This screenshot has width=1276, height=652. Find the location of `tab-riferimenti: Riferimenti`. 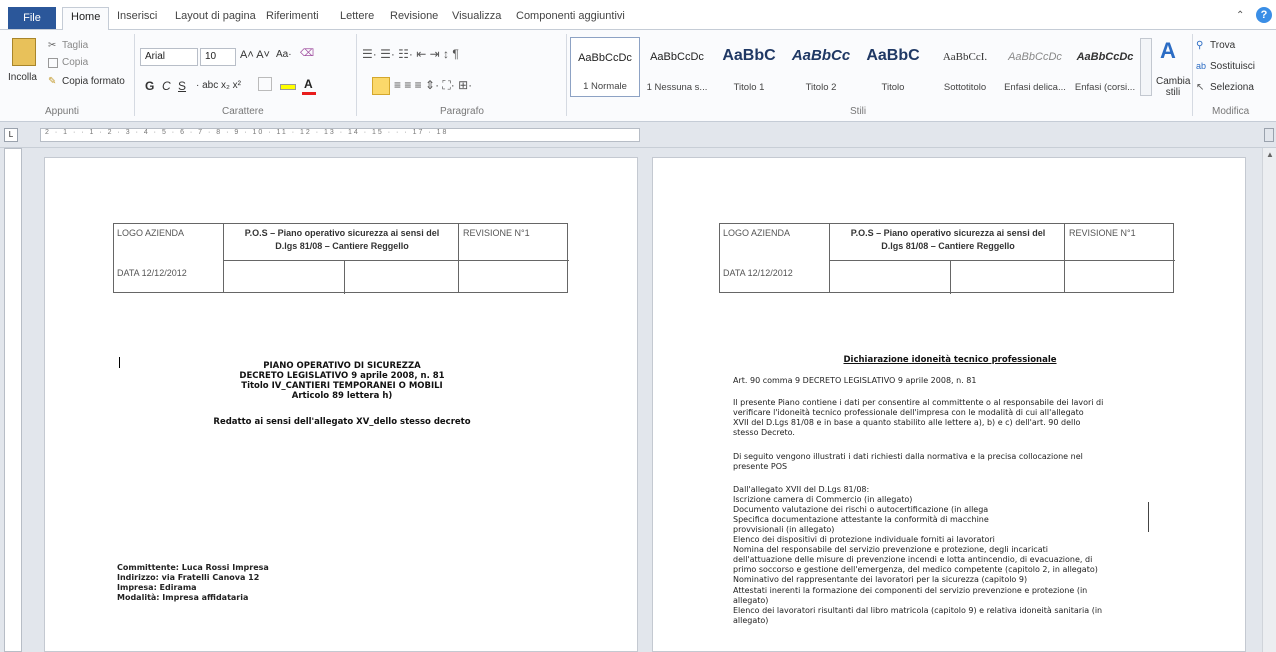

tab-riferimenti: Riferimenti is located at coordinates (292, 16).